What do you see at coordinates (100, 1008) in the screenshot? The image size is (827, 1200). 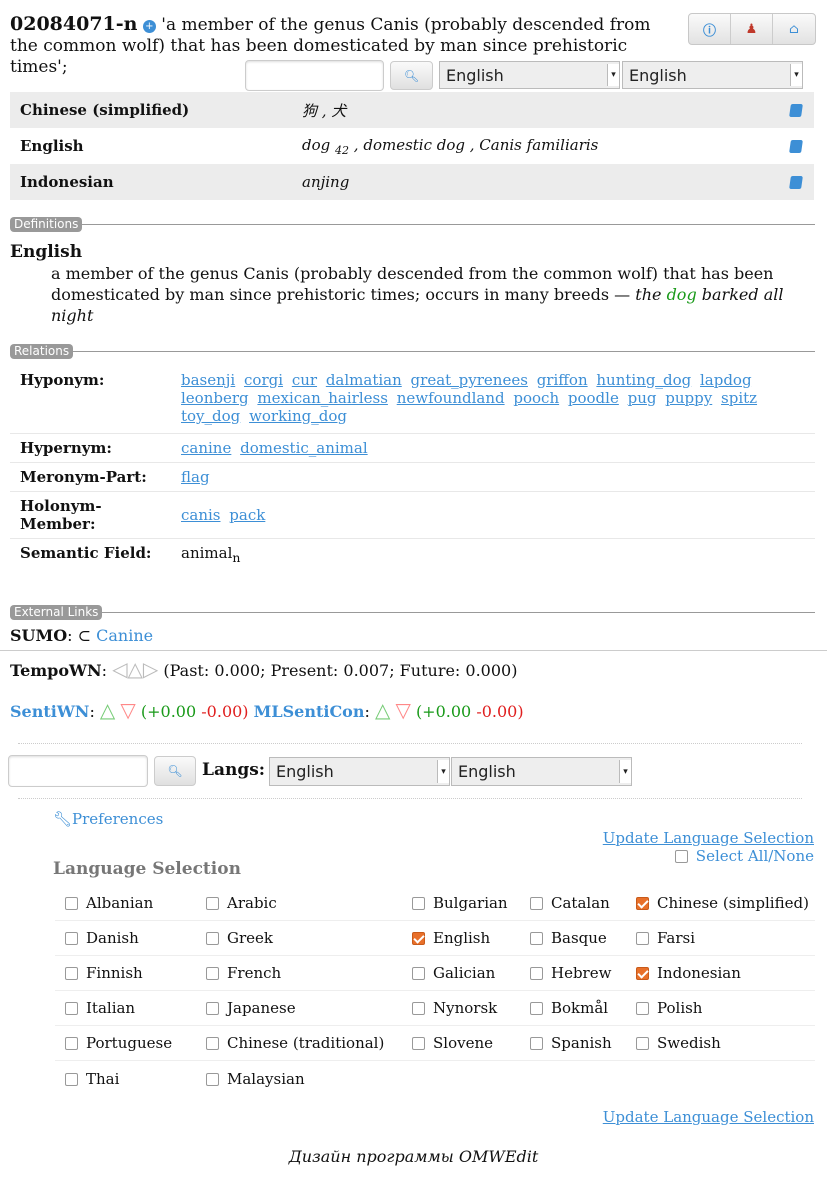 I see `language-option: Italian` at bounding box center [100, 1008].